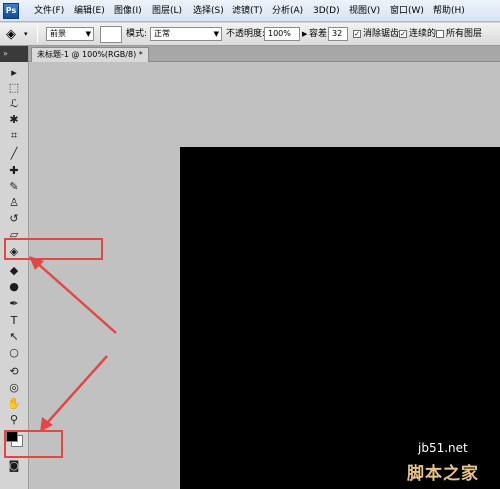 The image size is (500, 489). I want to click on move-tool-icon: ▸, so click(14, 72).